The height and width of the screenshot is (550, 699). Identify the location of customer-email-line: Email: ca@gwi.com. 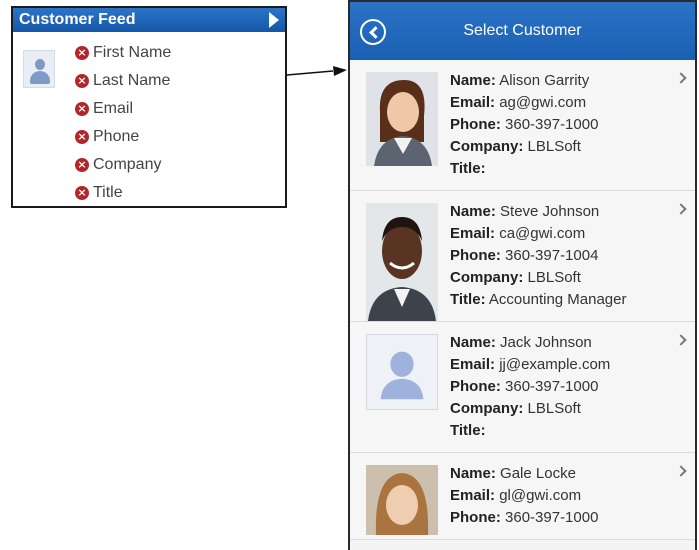
(562, 234).